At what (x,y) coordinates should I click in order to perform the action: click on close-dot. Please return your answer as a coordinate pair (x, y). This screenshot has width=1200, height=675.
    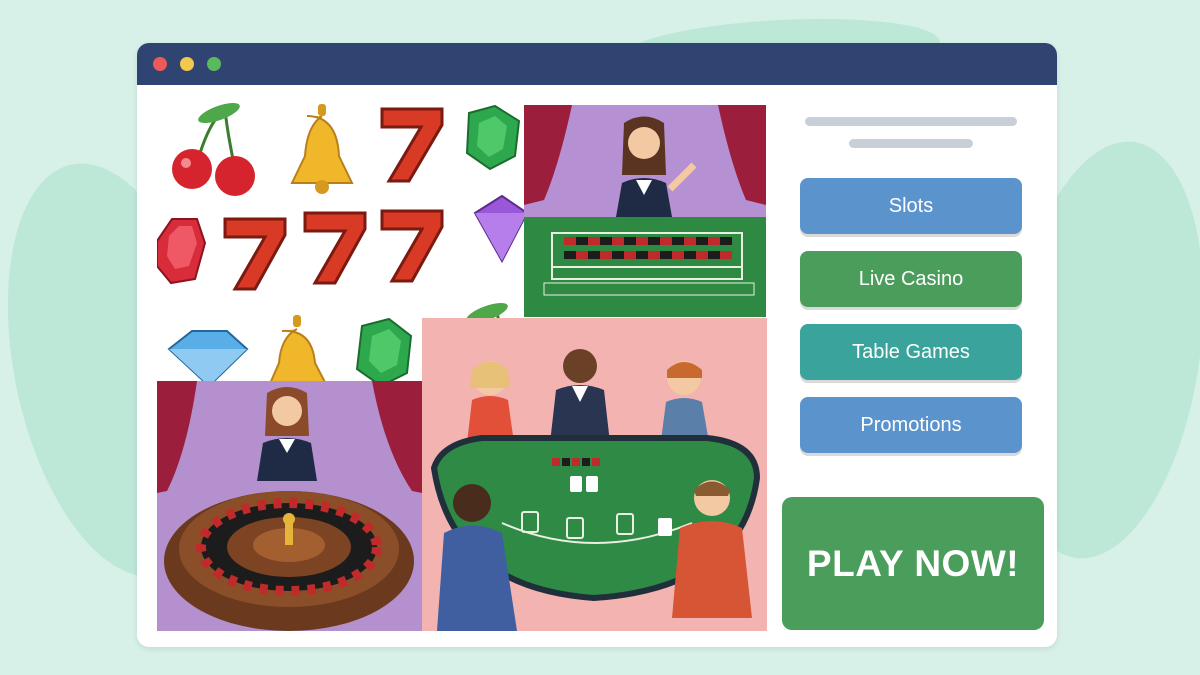
    Looking at the image, I should click on (160, 64).